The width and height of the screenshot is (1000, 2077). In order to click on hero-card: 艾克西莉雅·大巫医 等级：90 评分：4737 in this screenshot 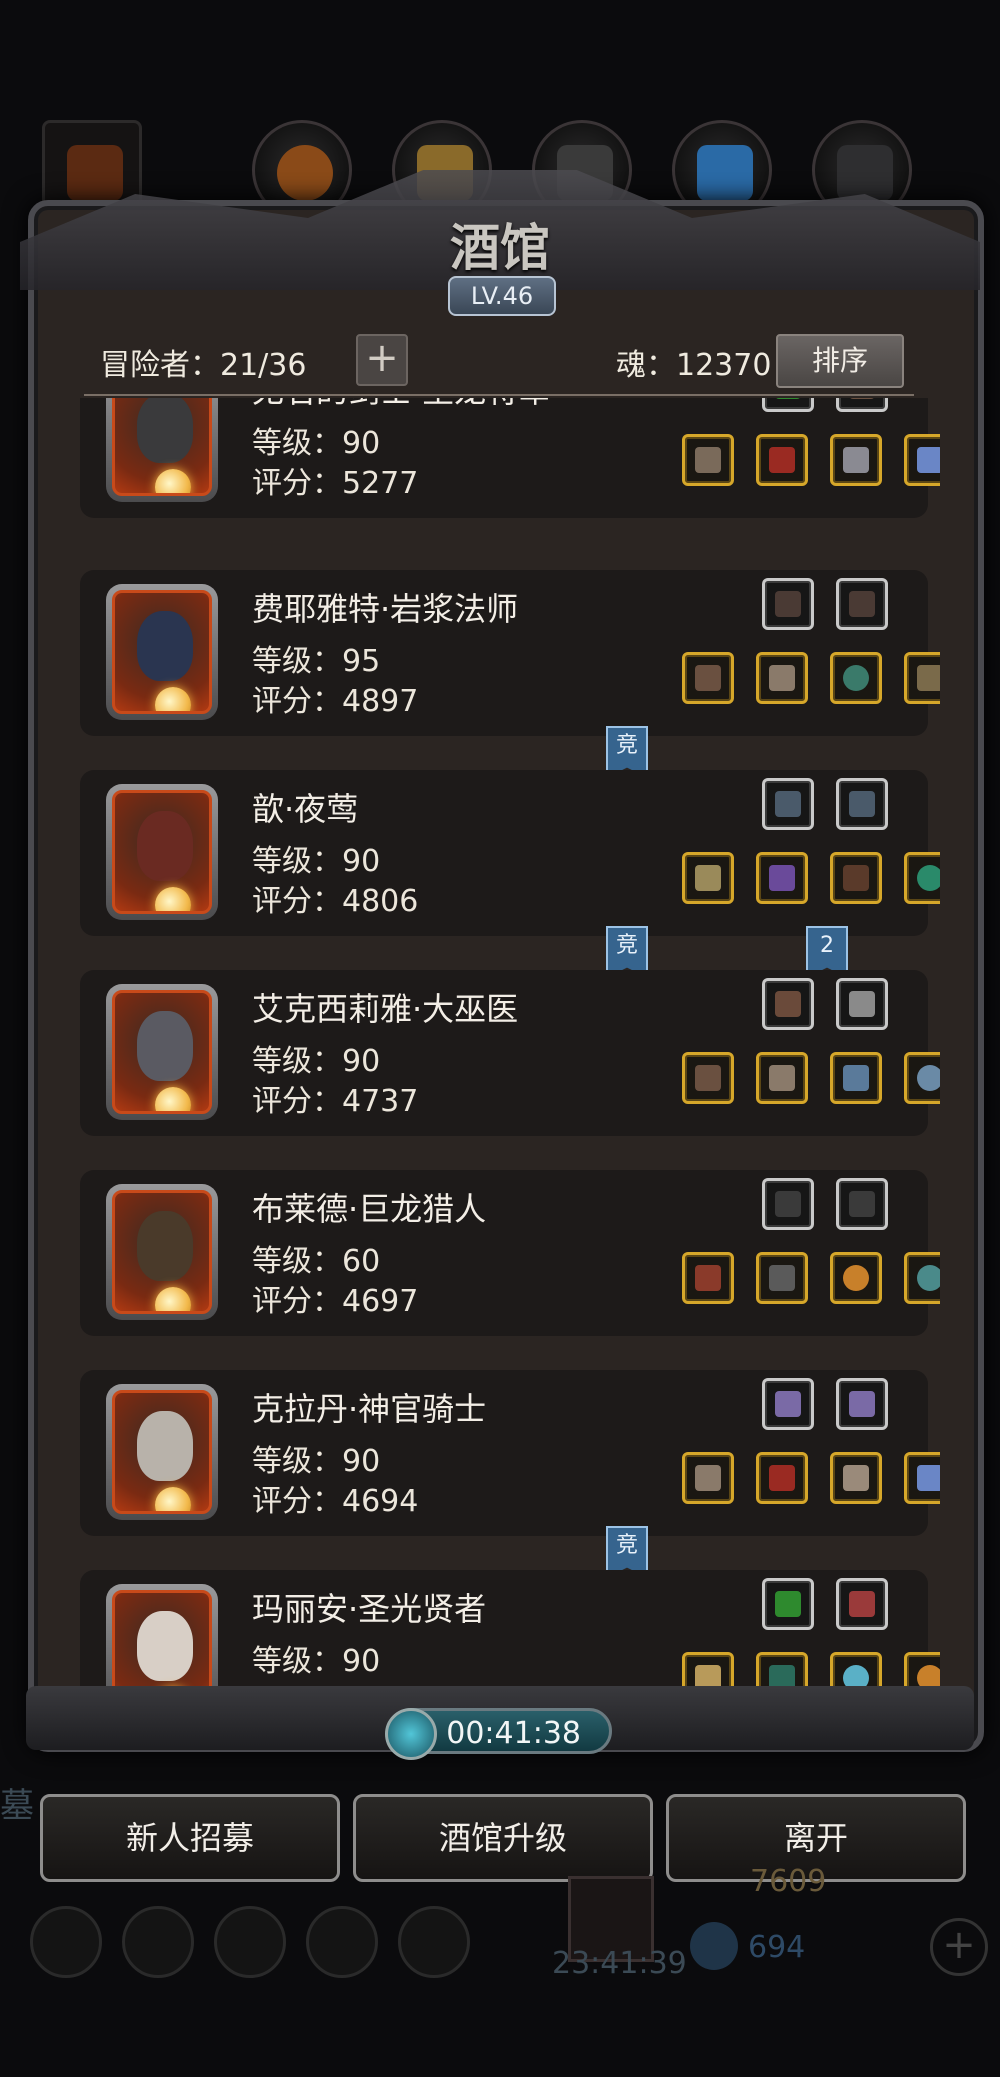, I will do `click(510, 1053)`.